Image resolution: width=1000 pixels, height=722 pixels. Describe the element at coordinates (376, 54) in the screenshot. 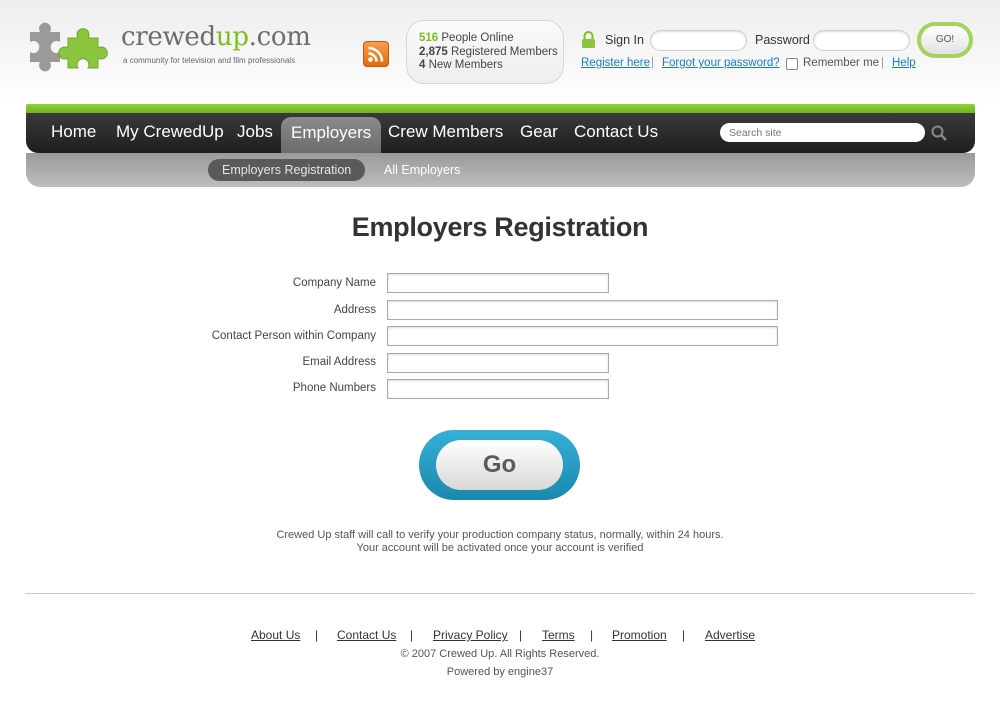

I see `rss-icon` at that location.